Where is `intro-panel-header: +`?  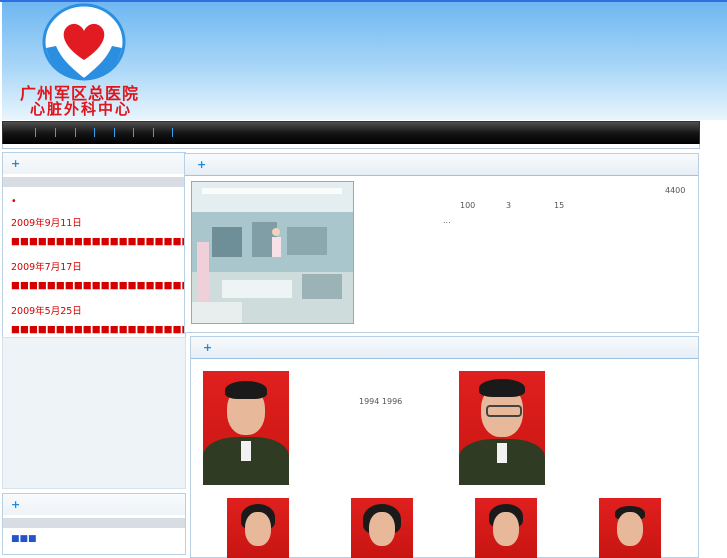 intro-panel-header: + is located at coordinates (441, 165).